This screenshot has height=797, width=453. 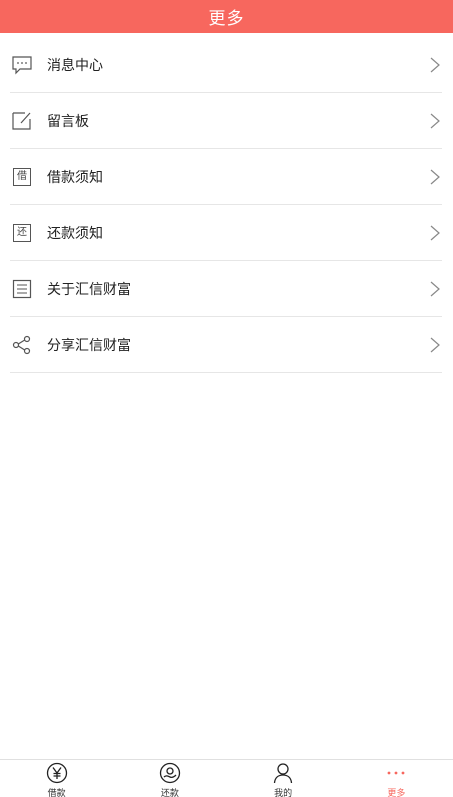 I want to click on repay-icon, so click(x=170, y=773).